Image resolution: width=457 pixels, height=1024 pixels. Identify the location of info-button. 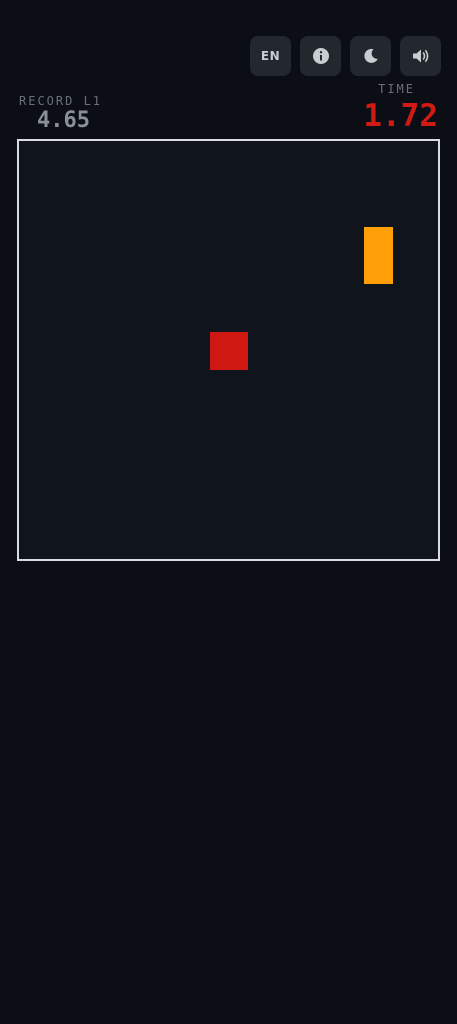
(320, 56).